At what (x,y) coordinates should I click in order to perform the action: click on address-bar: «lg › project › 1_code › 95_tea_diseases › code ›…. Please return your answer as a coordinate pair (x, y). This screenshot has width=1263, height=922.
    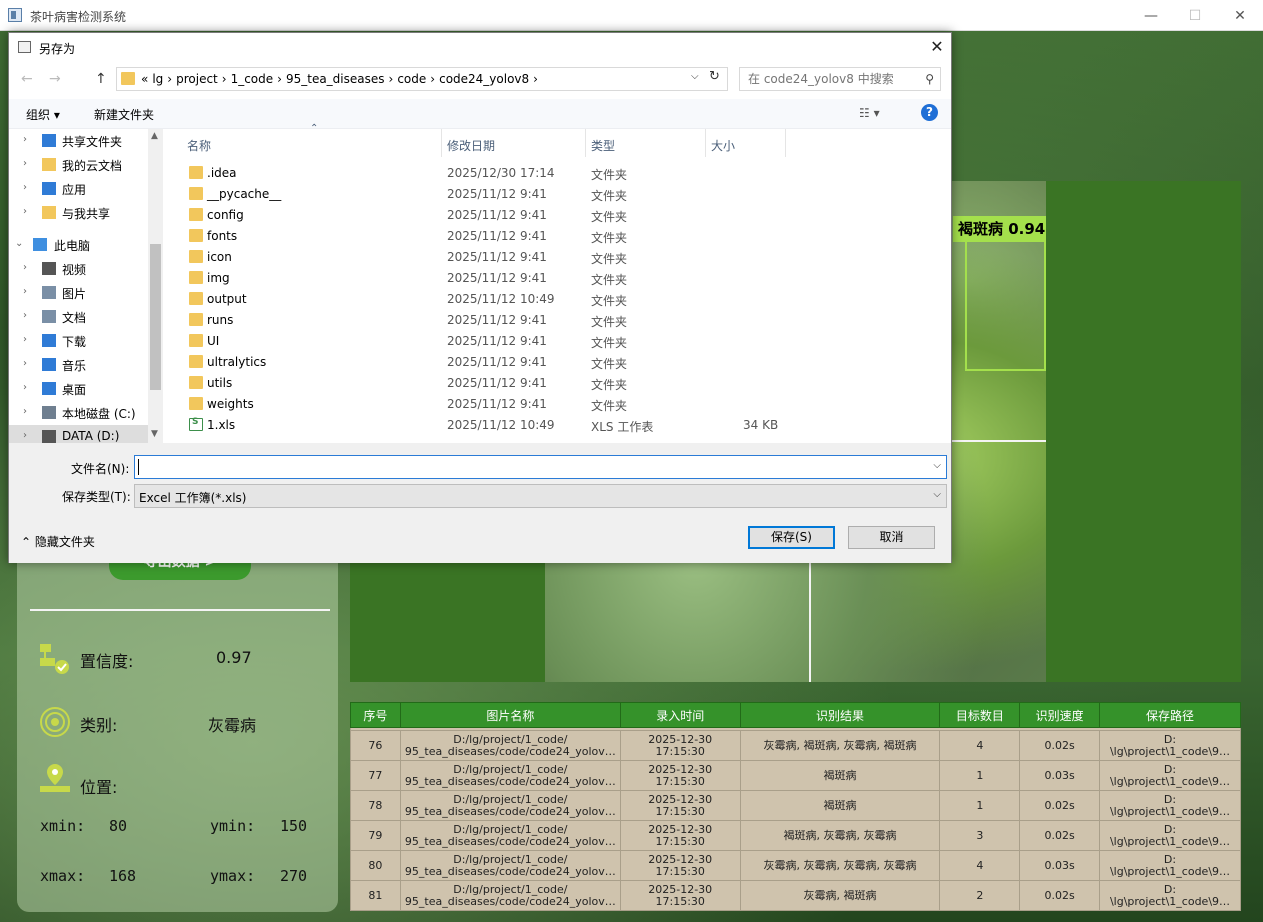
    Looking at the image, I should click on (422, 79).